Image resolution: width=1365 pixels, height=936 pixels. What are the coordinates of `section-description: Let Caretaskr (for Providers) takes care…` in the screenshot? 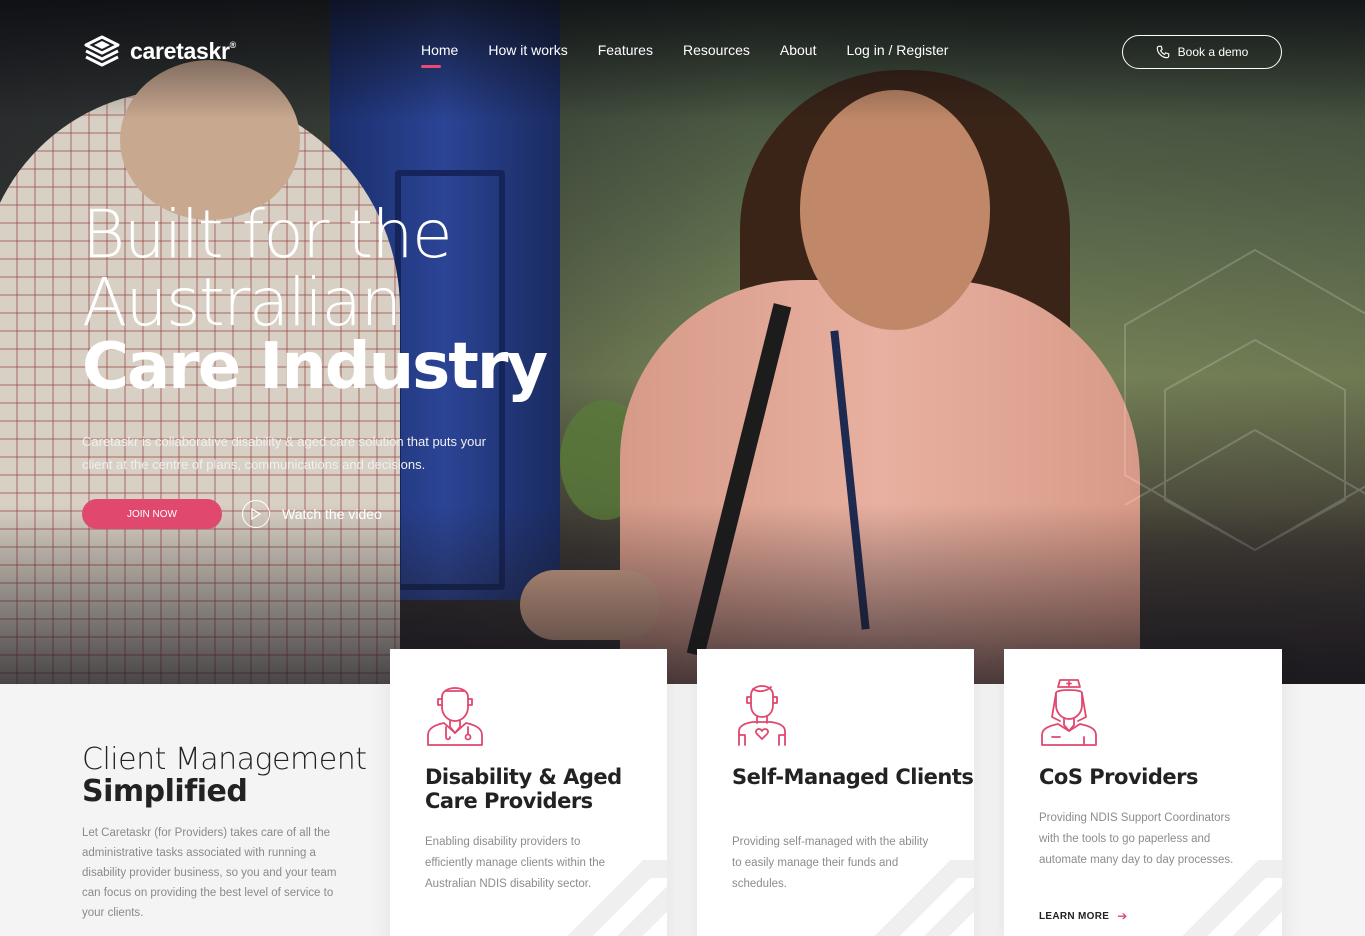 It's located at (209, 873).